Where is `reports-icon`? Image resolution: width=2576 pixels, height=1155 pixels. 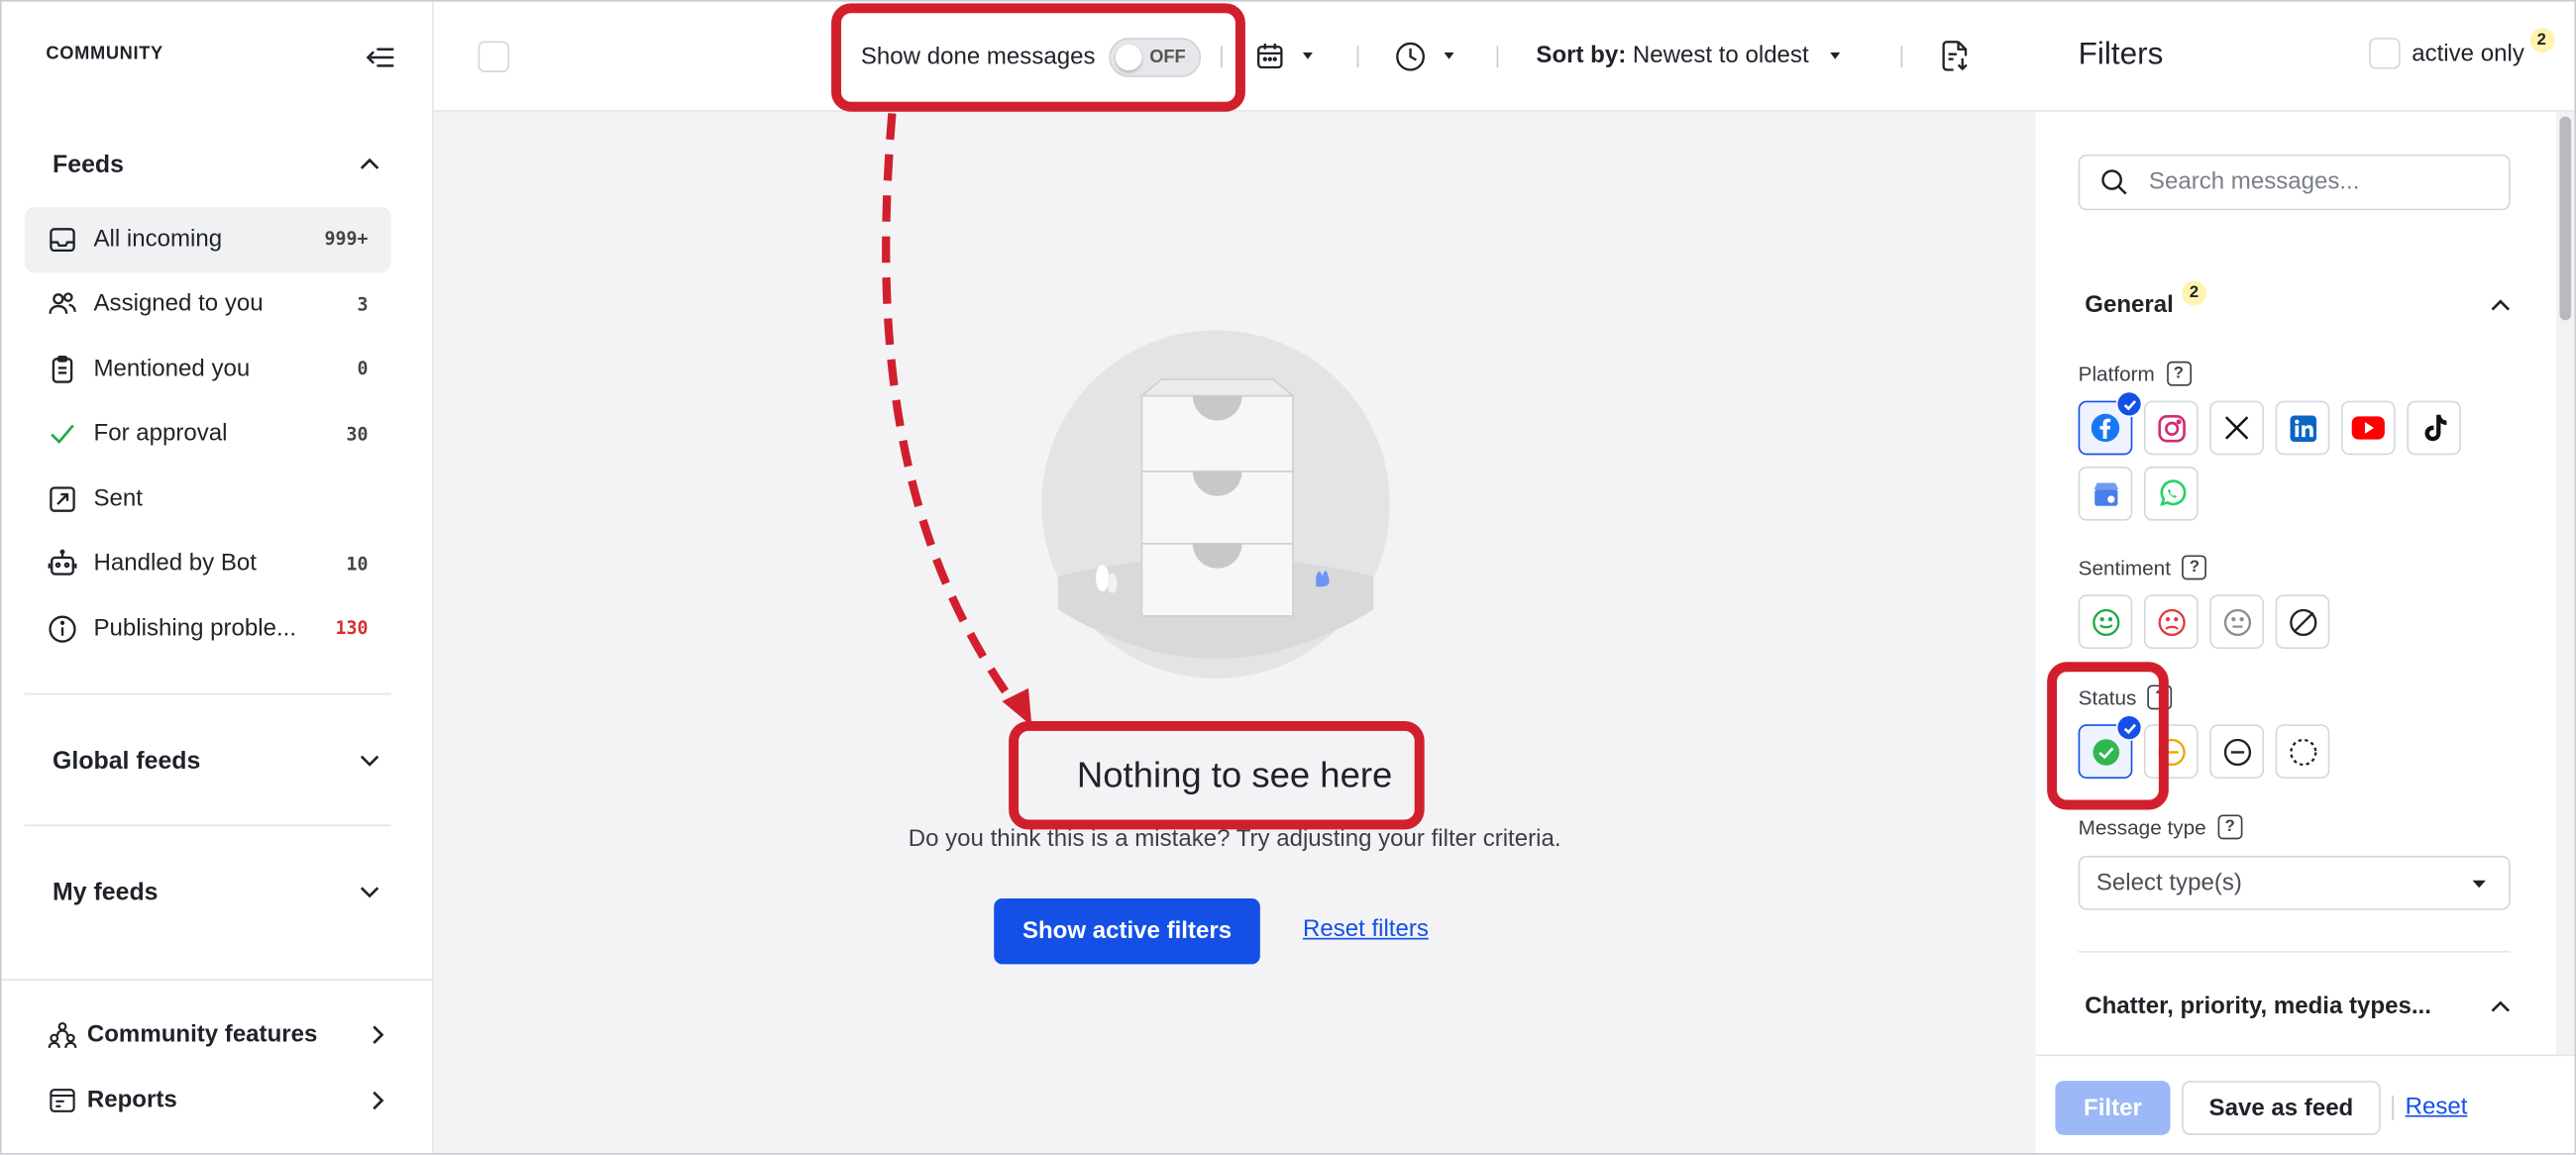
reports-icon is located at coordinates (62, 1100).